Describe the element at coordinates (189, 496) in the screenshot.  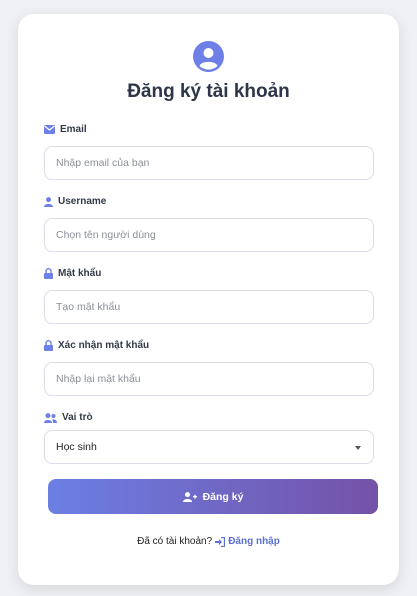
I see `user-plus-icon` at that location.